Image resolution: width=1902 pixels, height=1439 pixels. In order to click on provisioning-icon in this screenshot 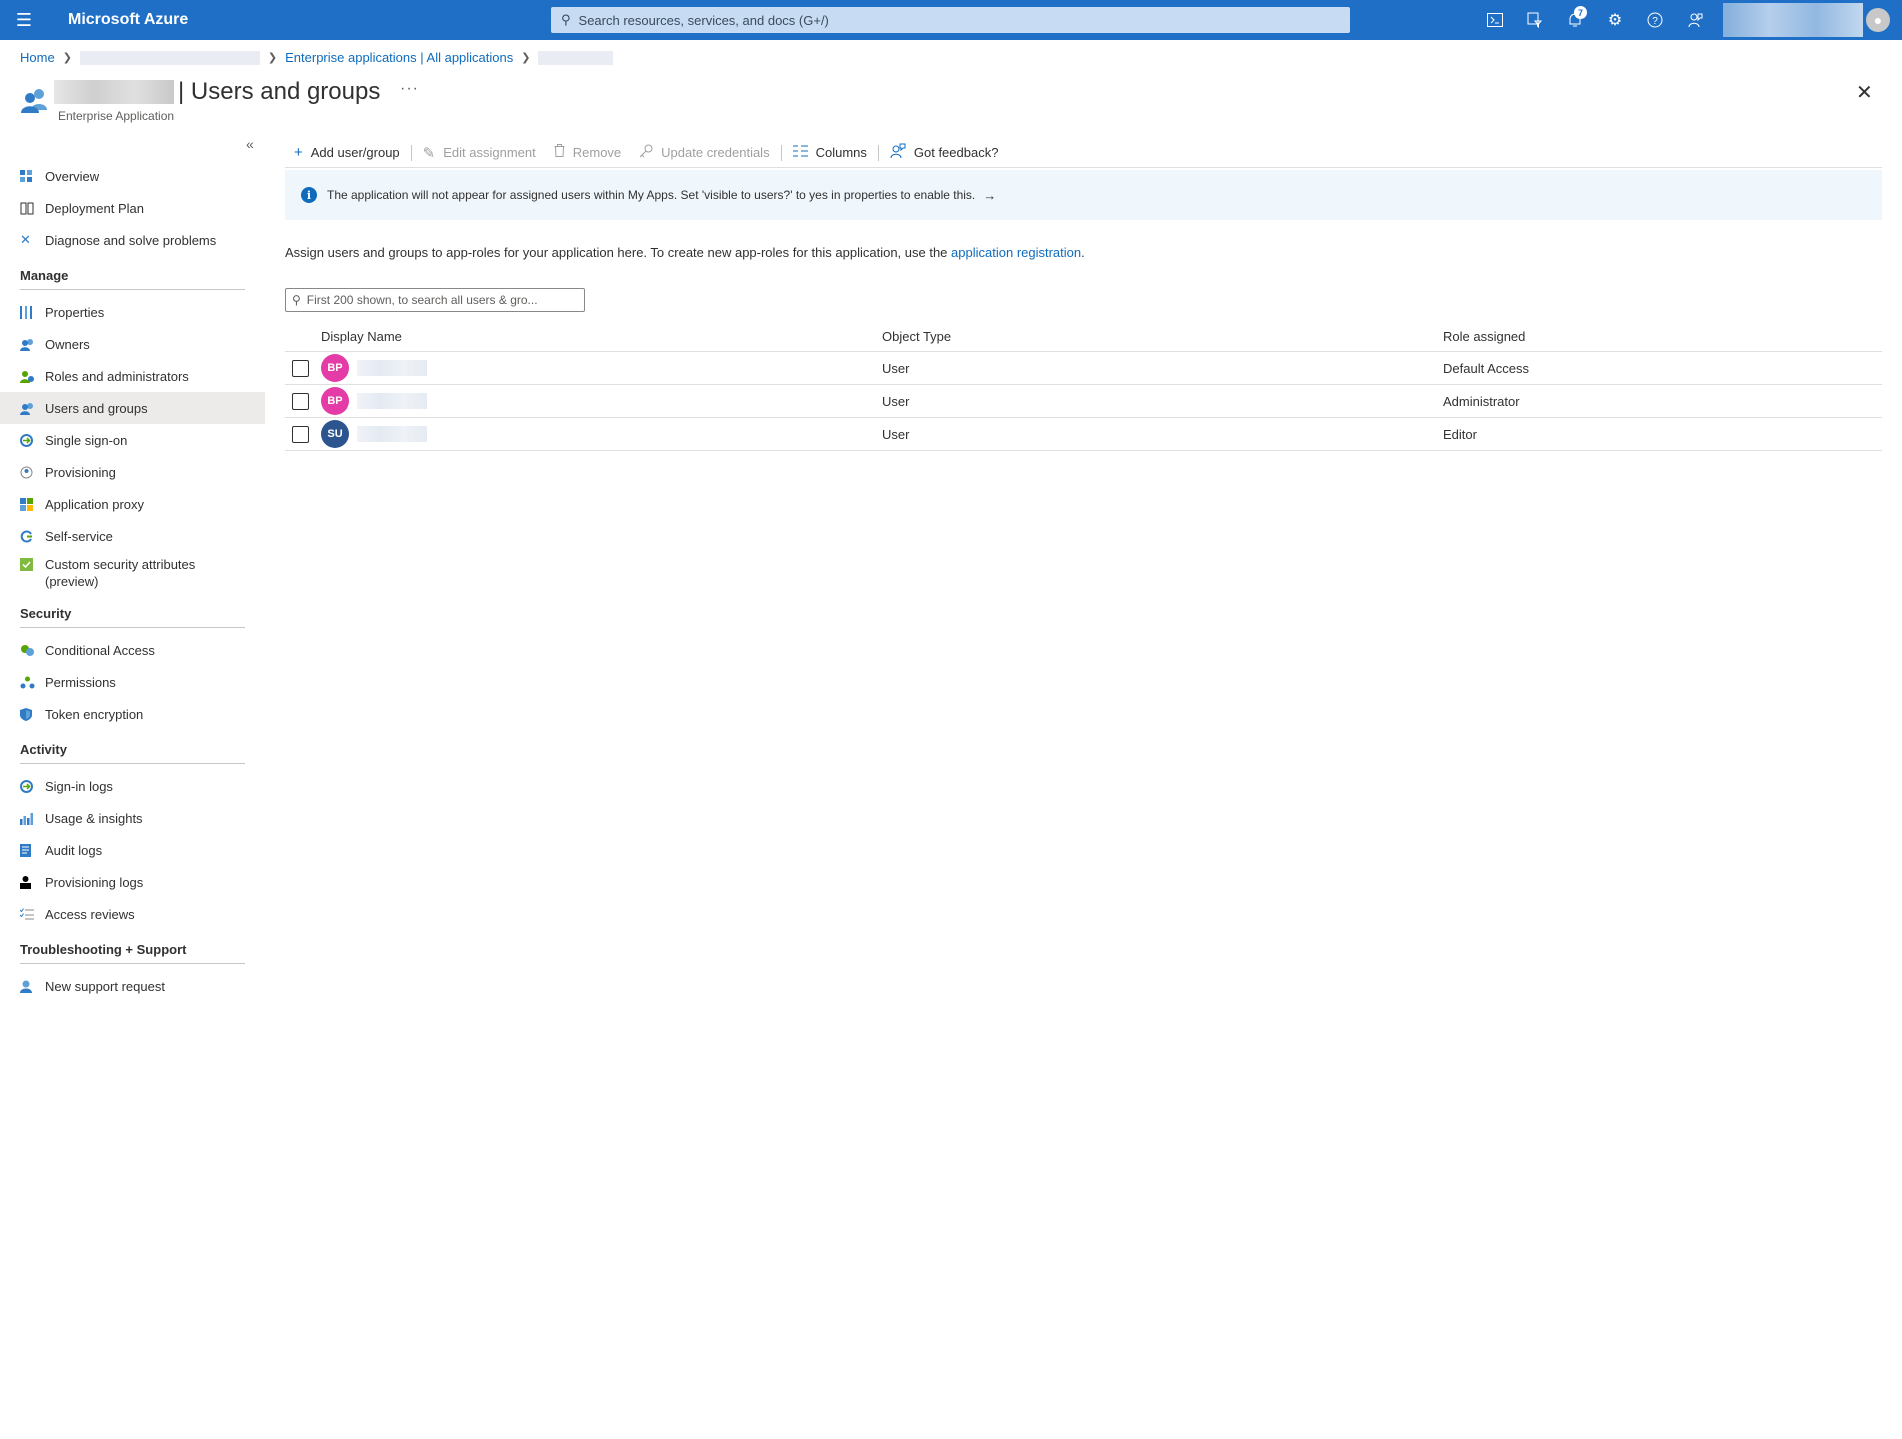, I will do `click(32, 472)`.